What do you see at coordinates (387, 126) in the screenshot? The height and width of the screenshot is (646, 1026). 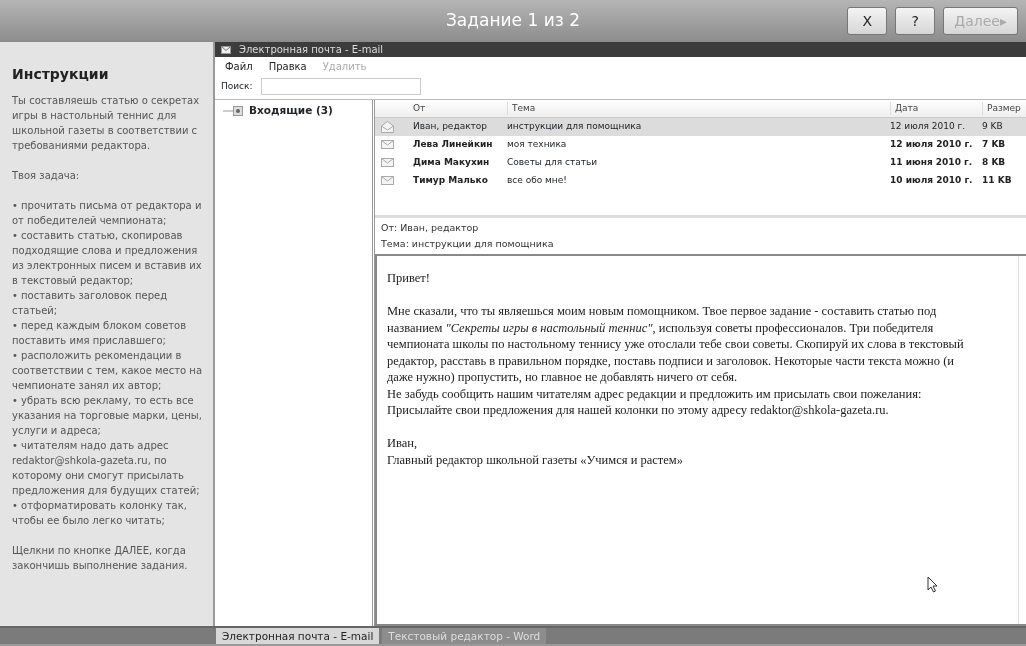 I see `open-envelope-icon` at bounding box center [387, 126].